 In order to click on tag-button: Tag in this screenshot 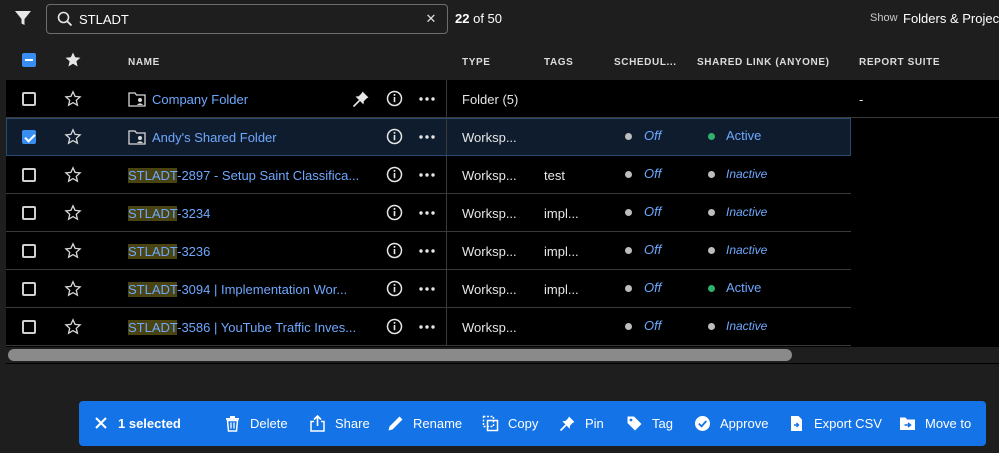, I will do `click(649, 423)`.